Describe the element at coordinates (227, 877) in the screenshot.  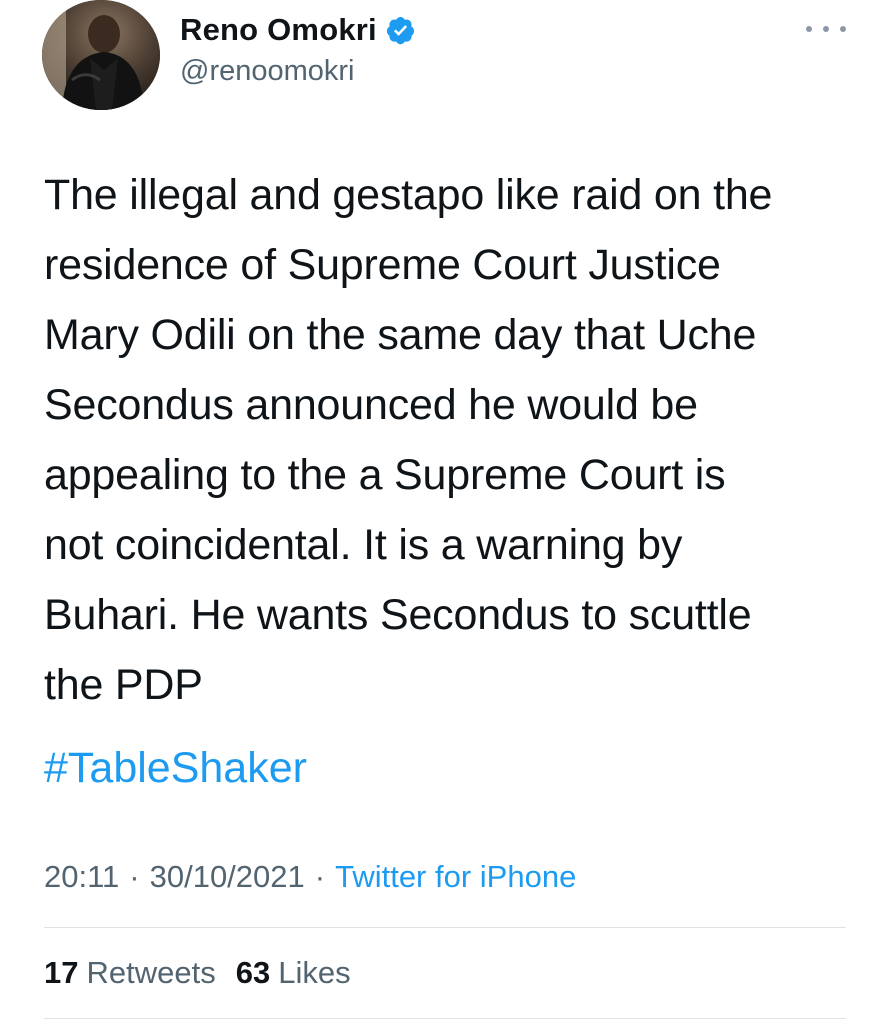
I see `tweet-date: 30/10/2021` at that location.